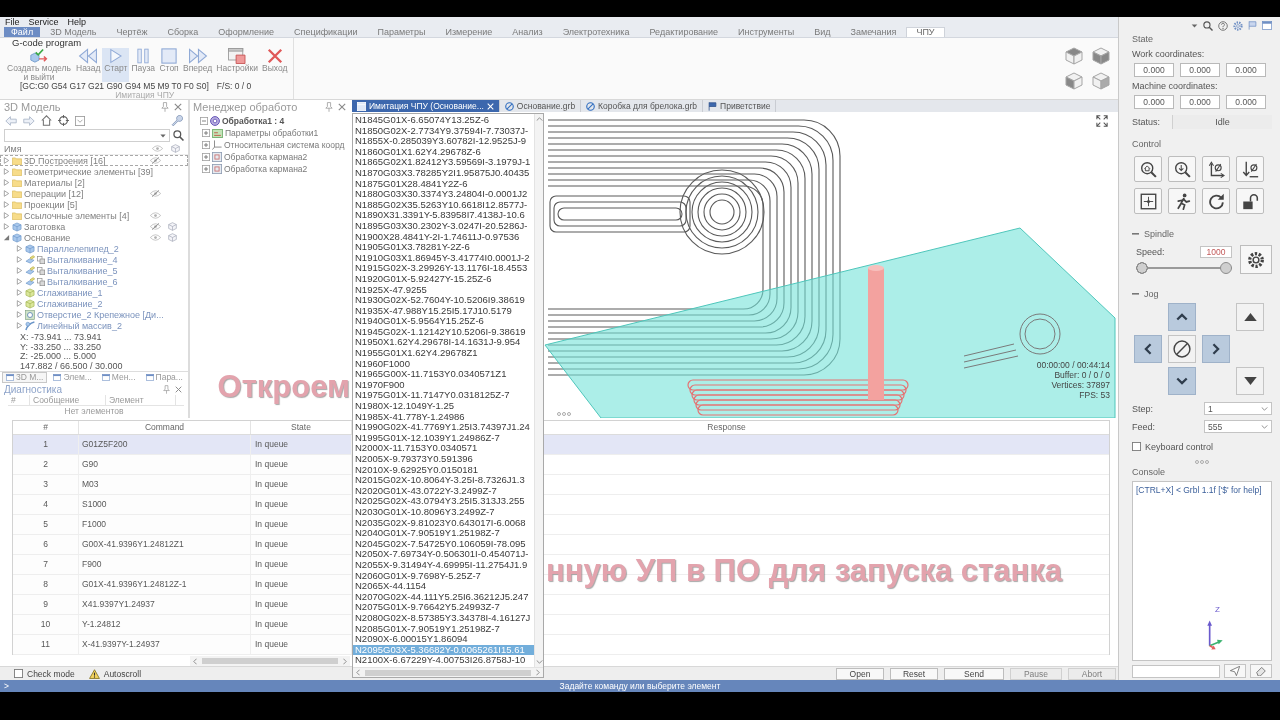 The width and height of the screenshot is (1280, 720). What do you see at coordinates (443, 311) in the screenshot?
I see `code-line: N1935X-47.988Y15.25I5.17J10.5179` at bounding box center [443, 311].